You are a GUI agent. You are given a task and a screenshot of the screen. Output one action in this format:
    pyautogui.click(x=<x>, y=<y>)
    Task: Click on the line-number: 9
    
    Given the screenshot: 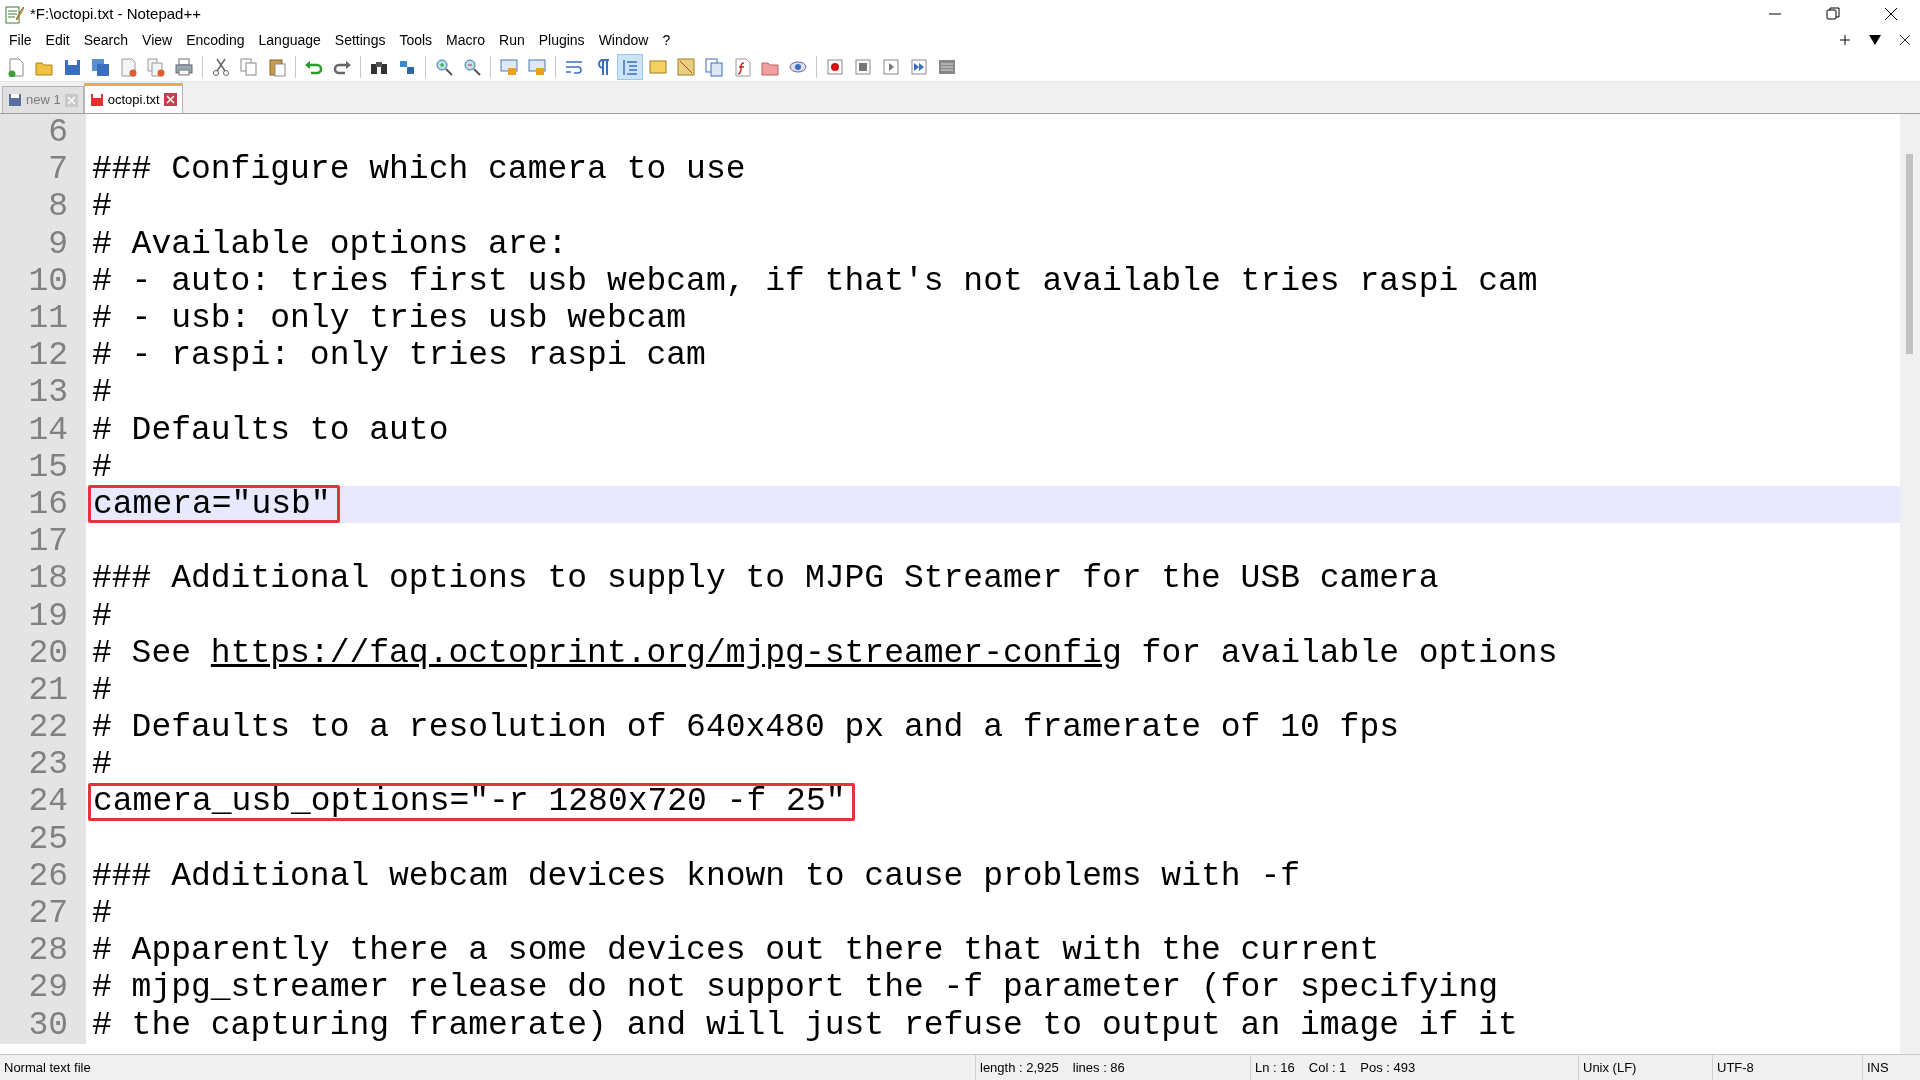 What is the action you would take?
    pyautogui.click(x=43, y=244)
    